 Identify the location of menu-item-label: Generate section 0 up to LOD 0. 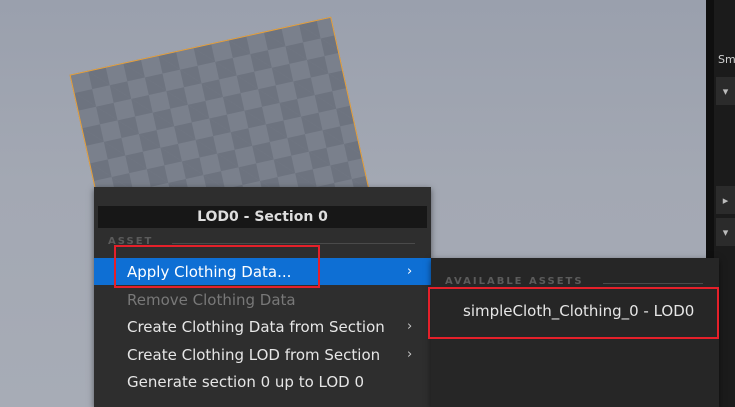
(246, 381).